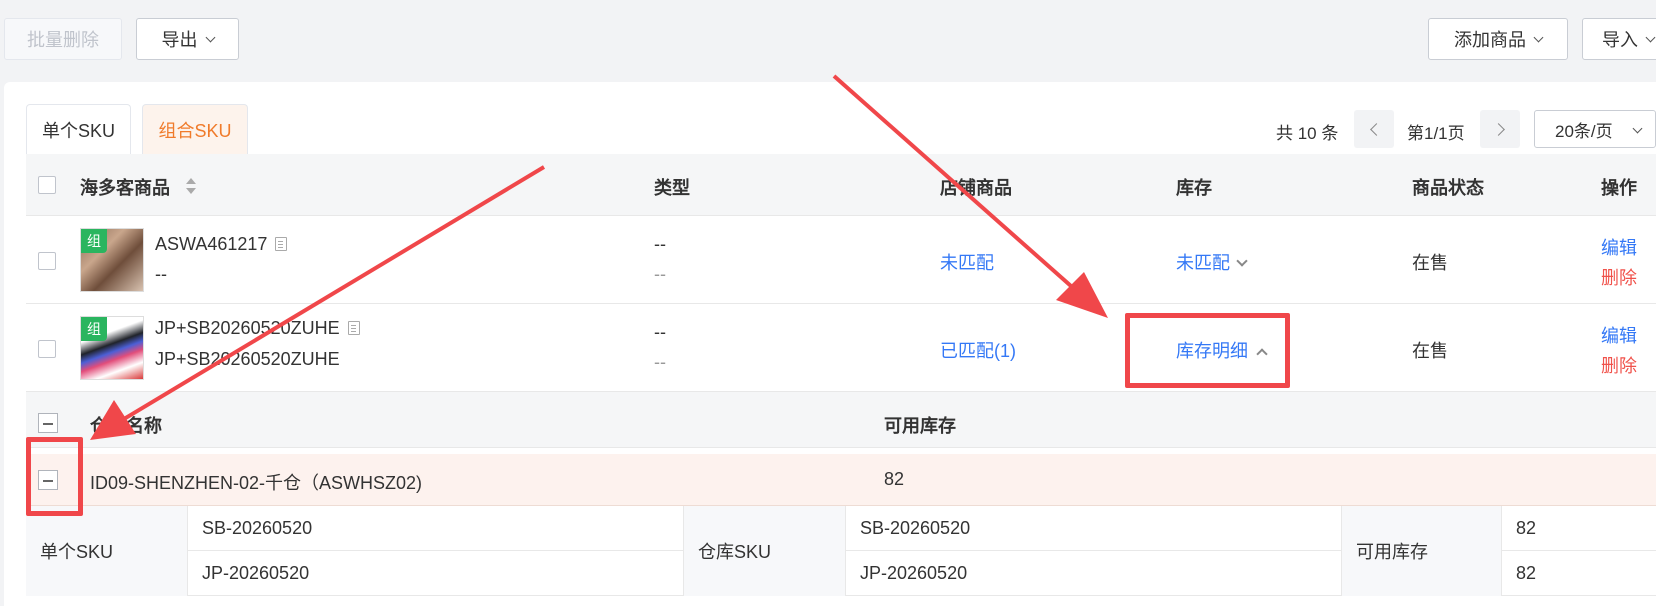 The width and height of the screenshot is (1656, 606). I want to click on chevron-left-icon, so click(1376, 129).